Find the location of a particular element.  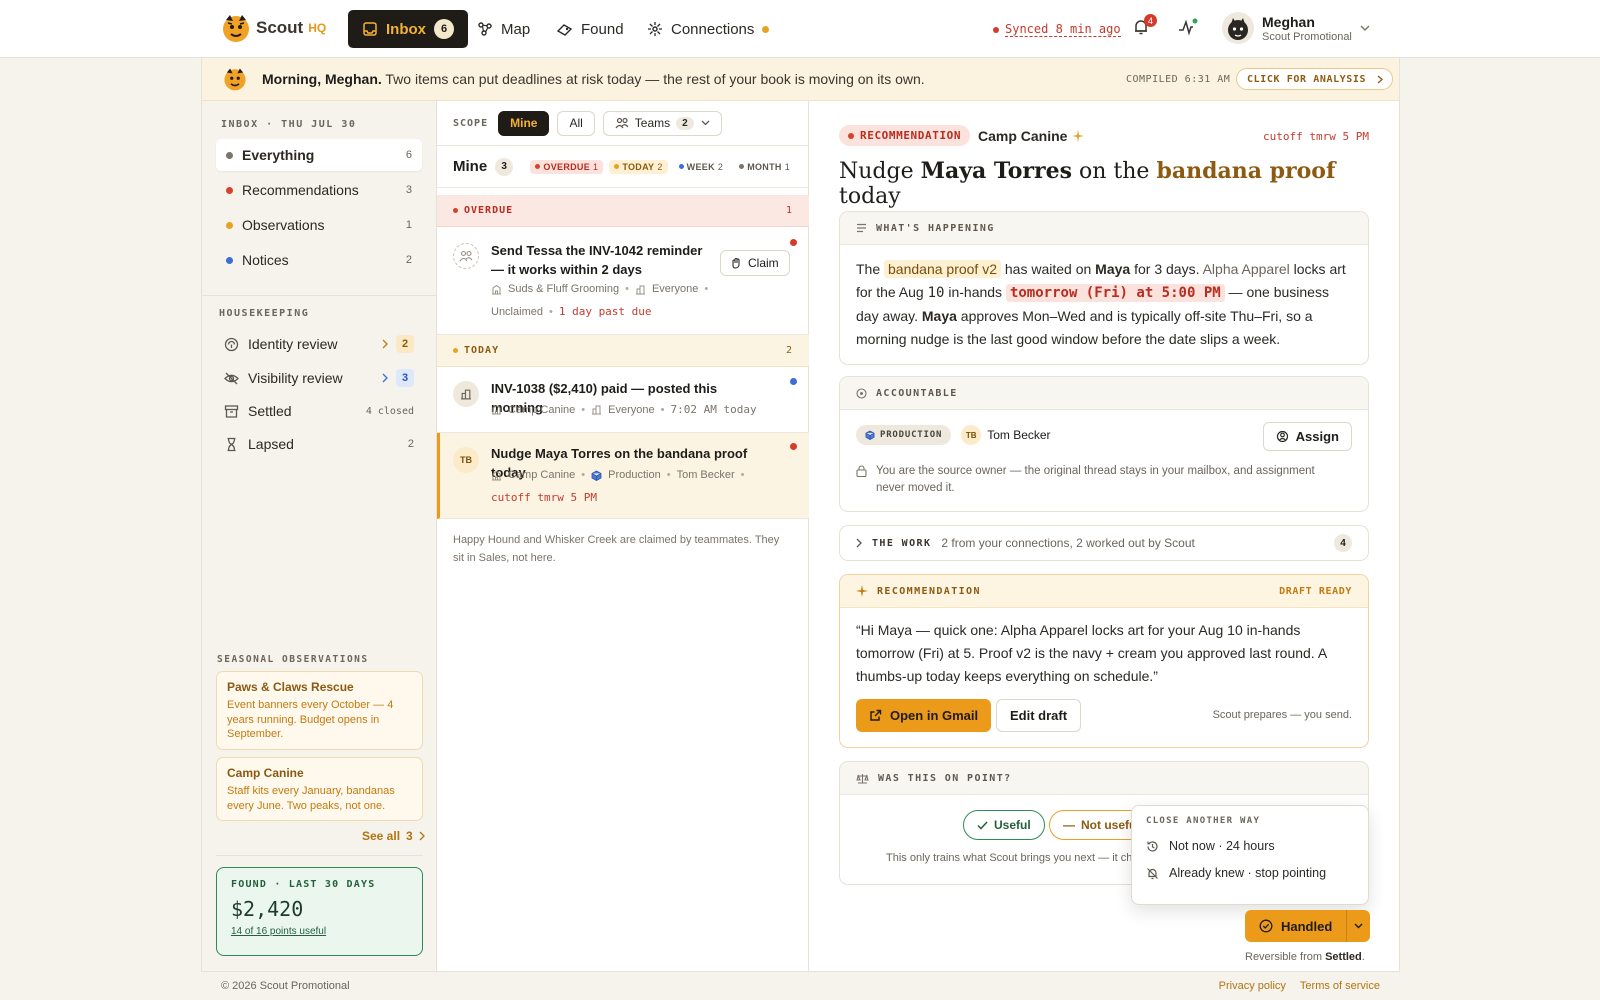

sidebar-item-identity-review: Identity review 2 is located at coordinates (319, 344).